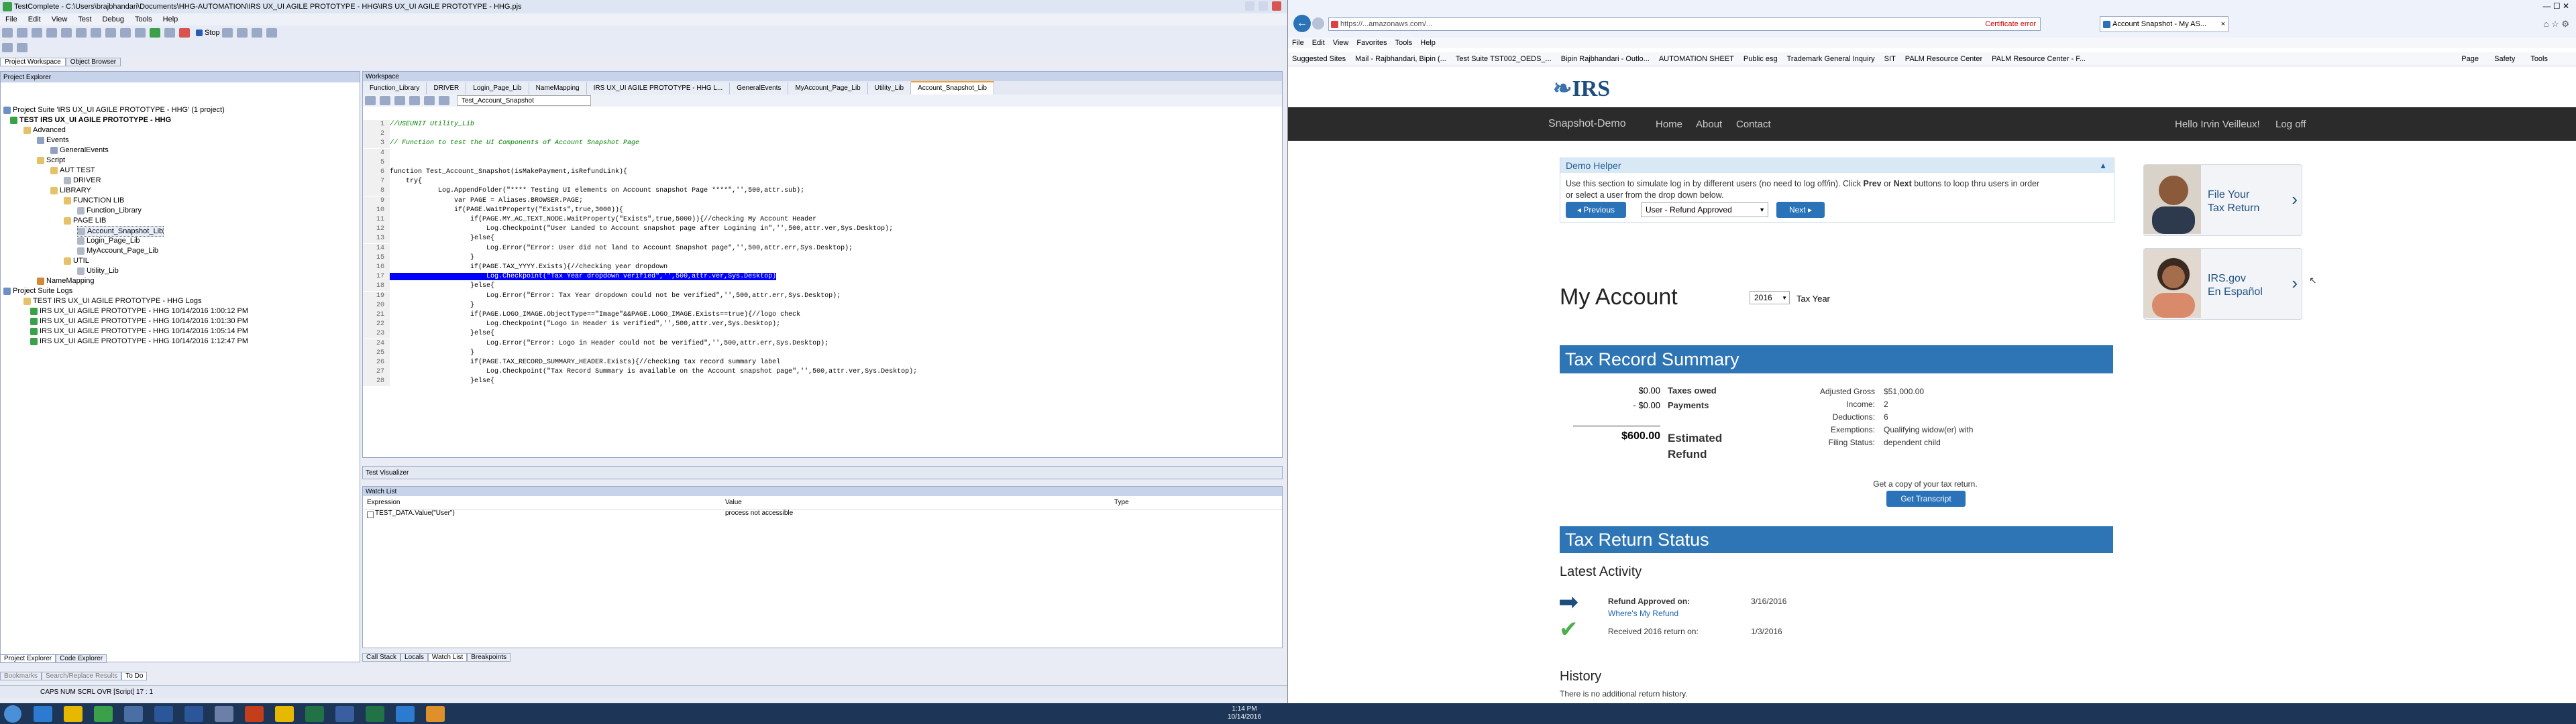  What do you see at coordinates (489, 657) in the screenshot?
I see `tab-breakpoints: Breakpoints` at bounding box center [489, 657].